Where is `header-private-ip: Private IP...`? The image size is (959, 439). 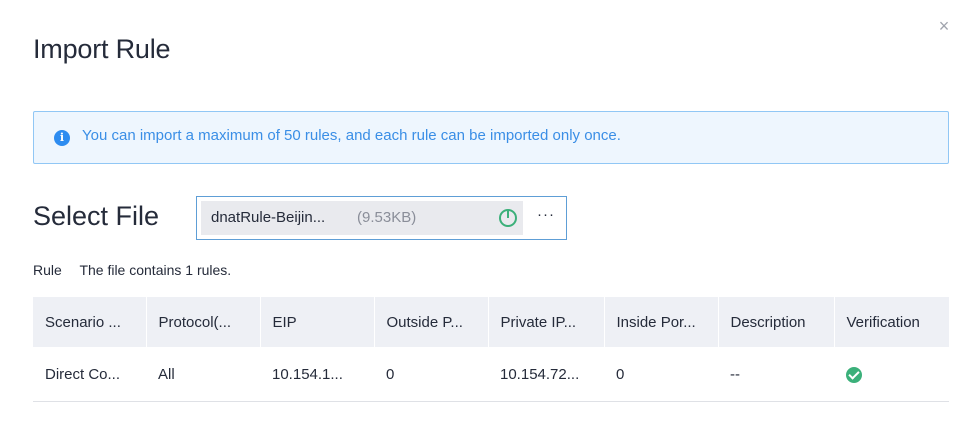
header-private-ip: Private IP... is located at coordinates (545, 322).